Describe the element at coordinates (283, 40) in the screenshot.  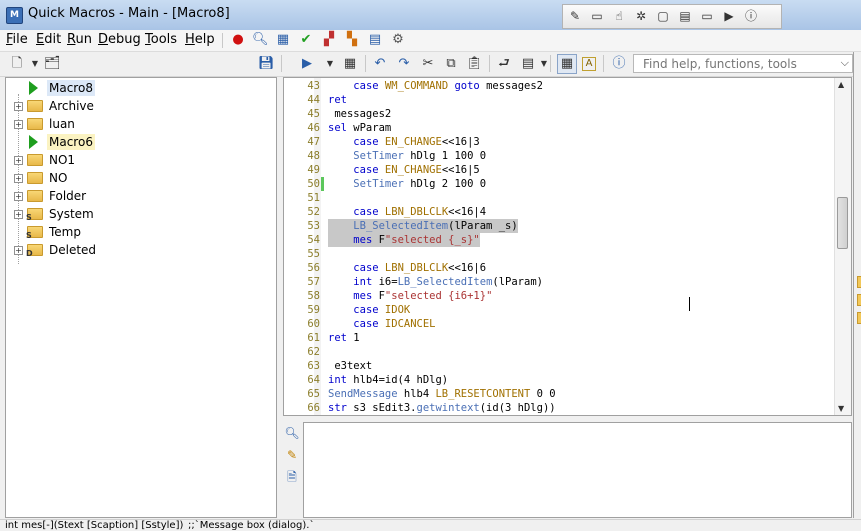
I see `calendar-icon: ▦` at that location.